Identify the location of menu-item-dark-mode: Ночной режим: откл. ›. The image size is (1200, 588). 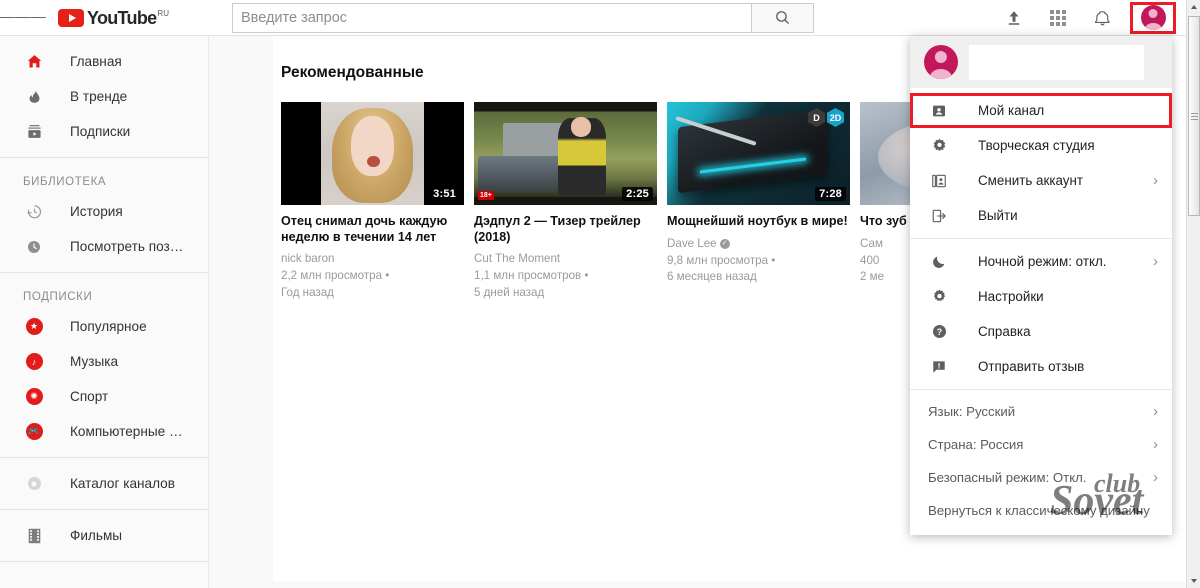
(1041, 261).